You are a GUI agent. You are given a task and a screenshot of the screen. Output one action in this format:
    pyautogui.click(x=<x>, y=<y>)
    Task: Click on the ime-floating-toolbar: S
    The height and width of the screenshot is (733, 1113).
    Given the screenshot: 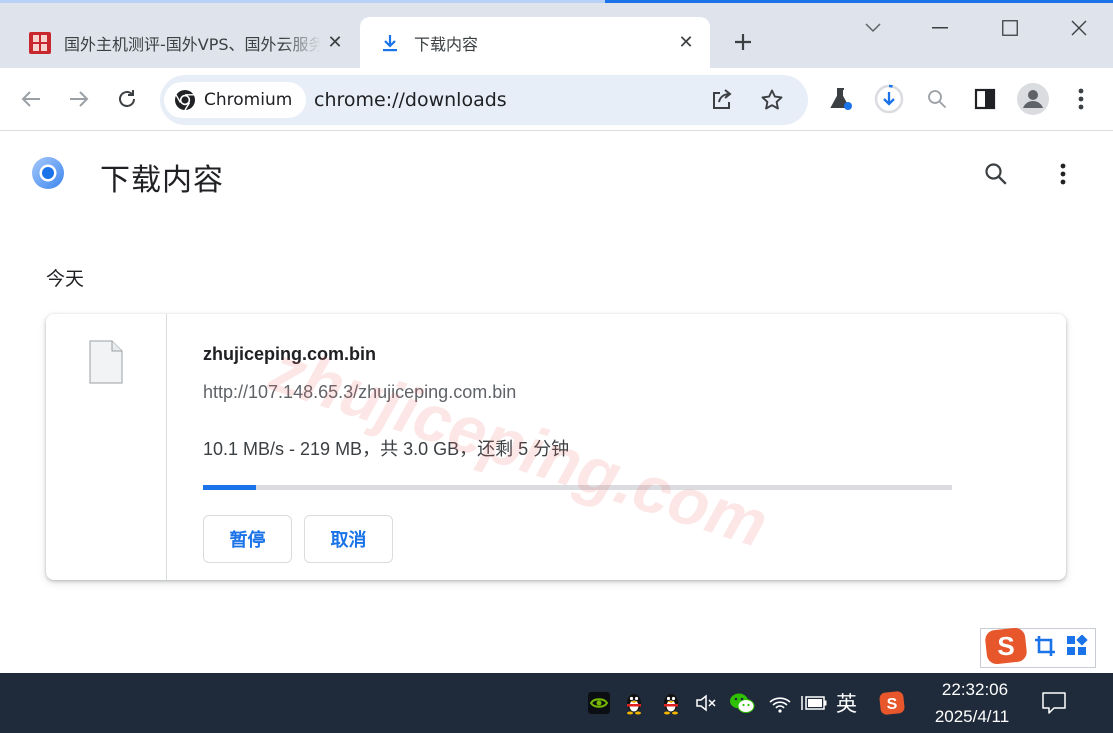 What is the action you would take?
    pyautogui.click(x=1038, y=648)
    